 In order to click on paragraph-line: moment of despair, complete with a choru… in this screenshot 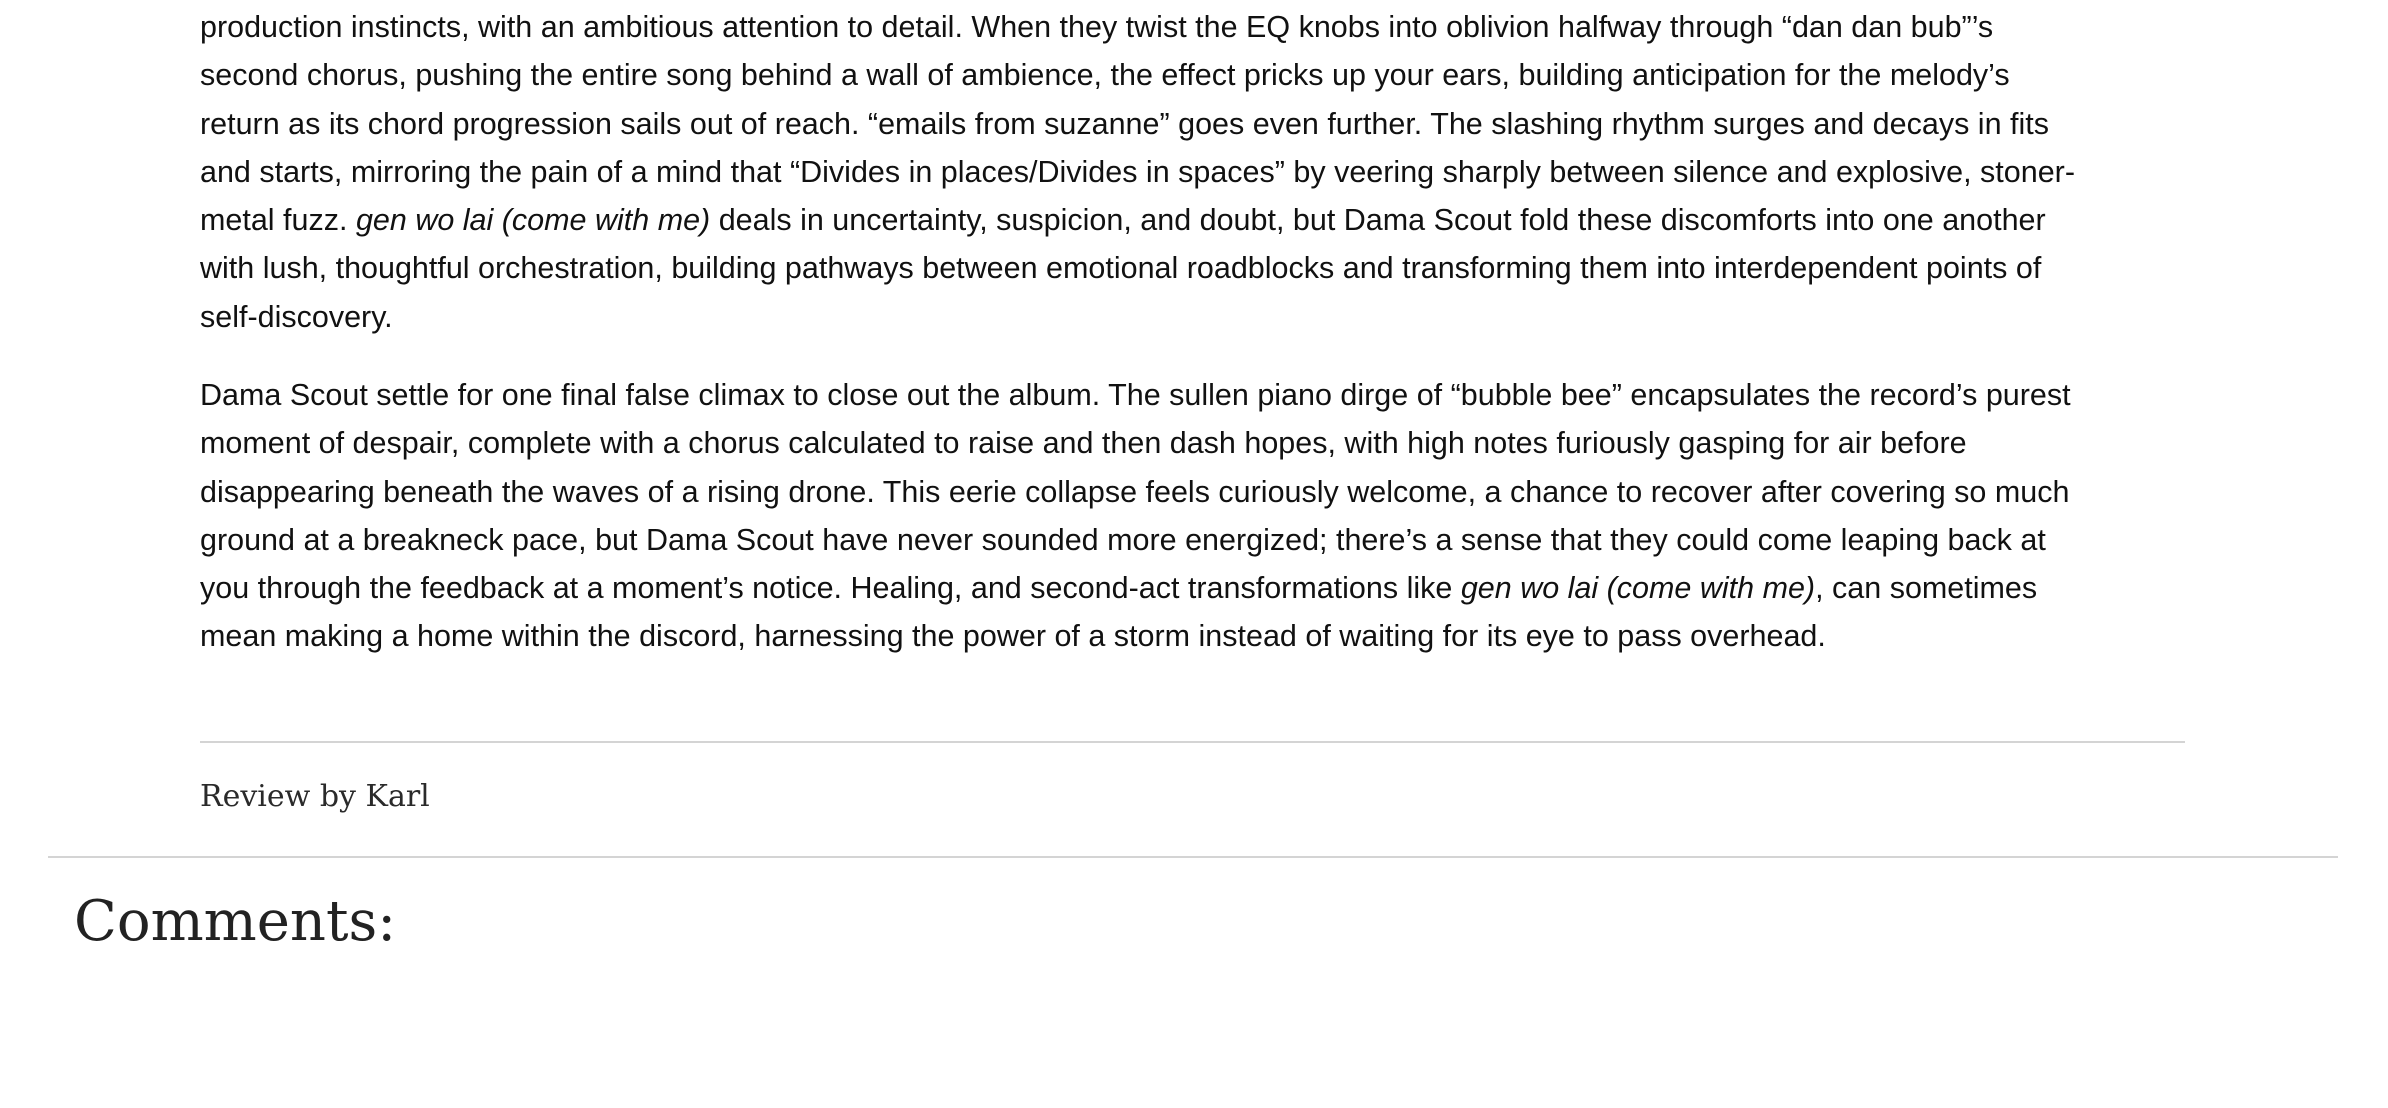, I will do `click(1083, 443)`.